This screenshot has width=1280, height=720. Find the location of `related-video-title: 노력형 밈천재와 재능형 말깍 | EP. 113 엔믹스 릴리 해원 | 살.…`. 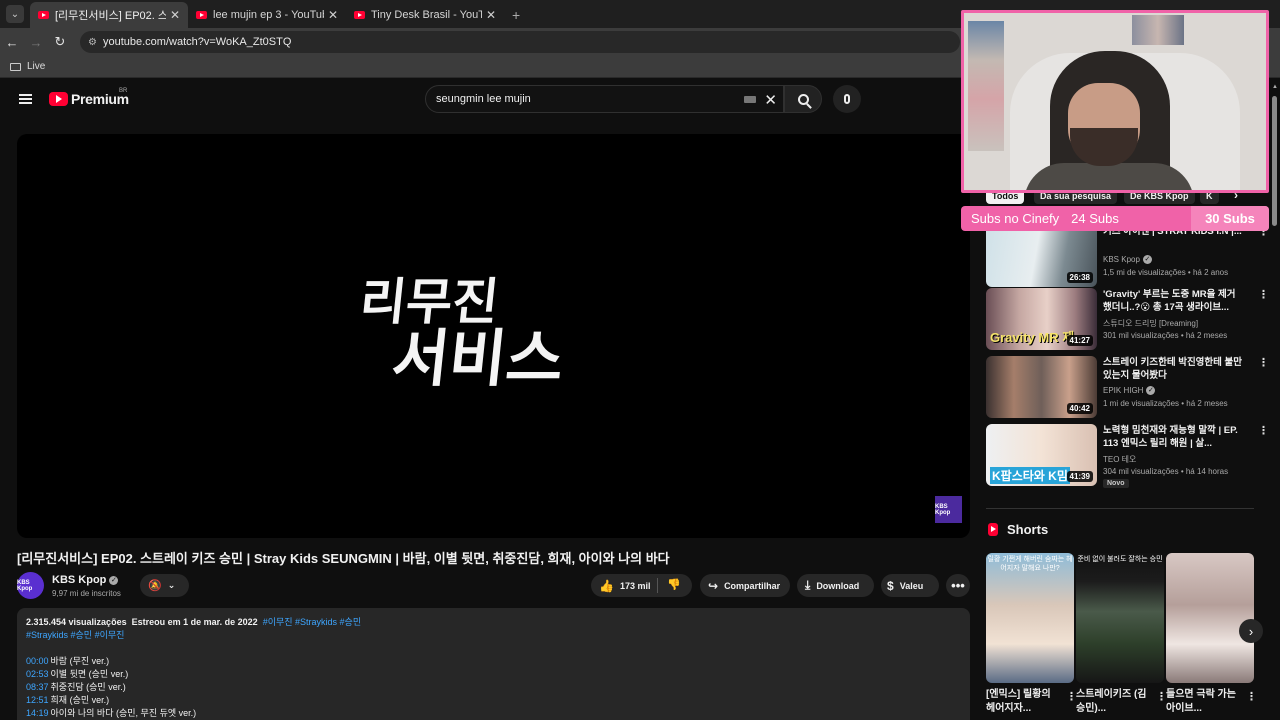

related-video-title: 노력형 밈천재와 재능형 말깍 | EP. 113 엔믹스 릴리 해원 | 살.… is located at coordinates (1173, 437).